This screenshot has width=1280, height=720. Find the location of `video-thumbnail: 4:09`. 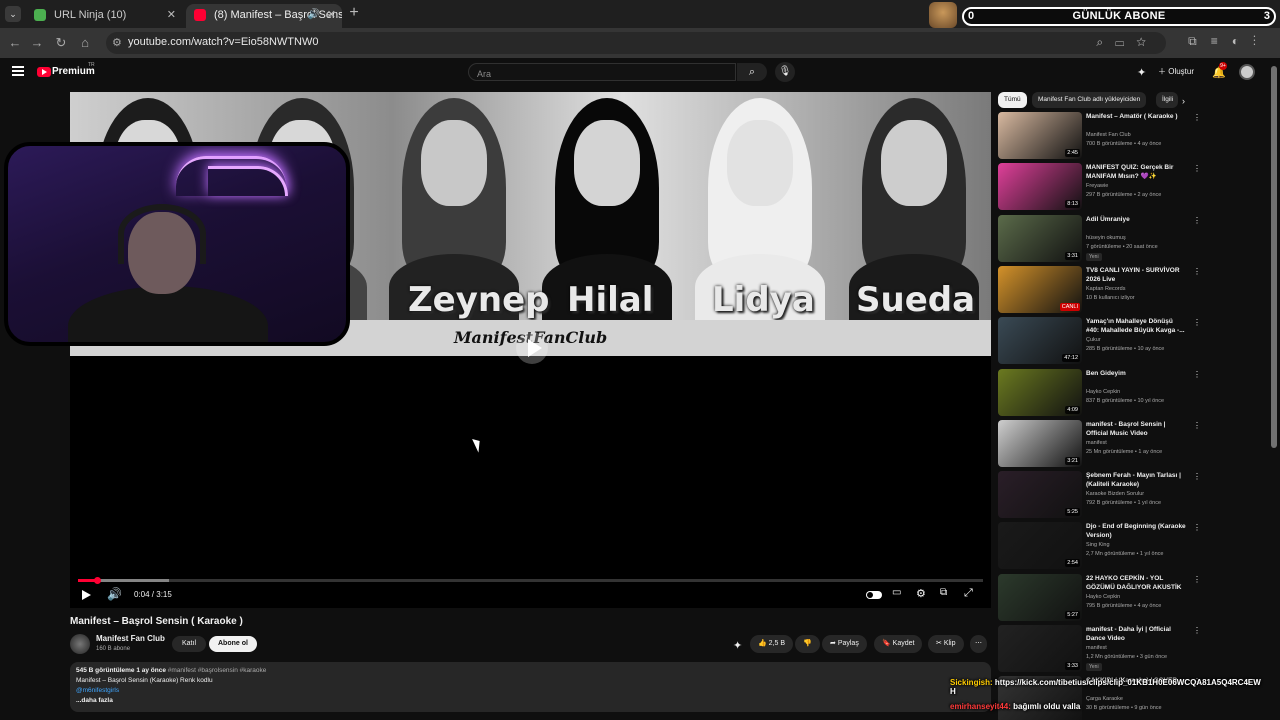

video-thumbnail: 4:09 is located at coordinates (1040, 392).